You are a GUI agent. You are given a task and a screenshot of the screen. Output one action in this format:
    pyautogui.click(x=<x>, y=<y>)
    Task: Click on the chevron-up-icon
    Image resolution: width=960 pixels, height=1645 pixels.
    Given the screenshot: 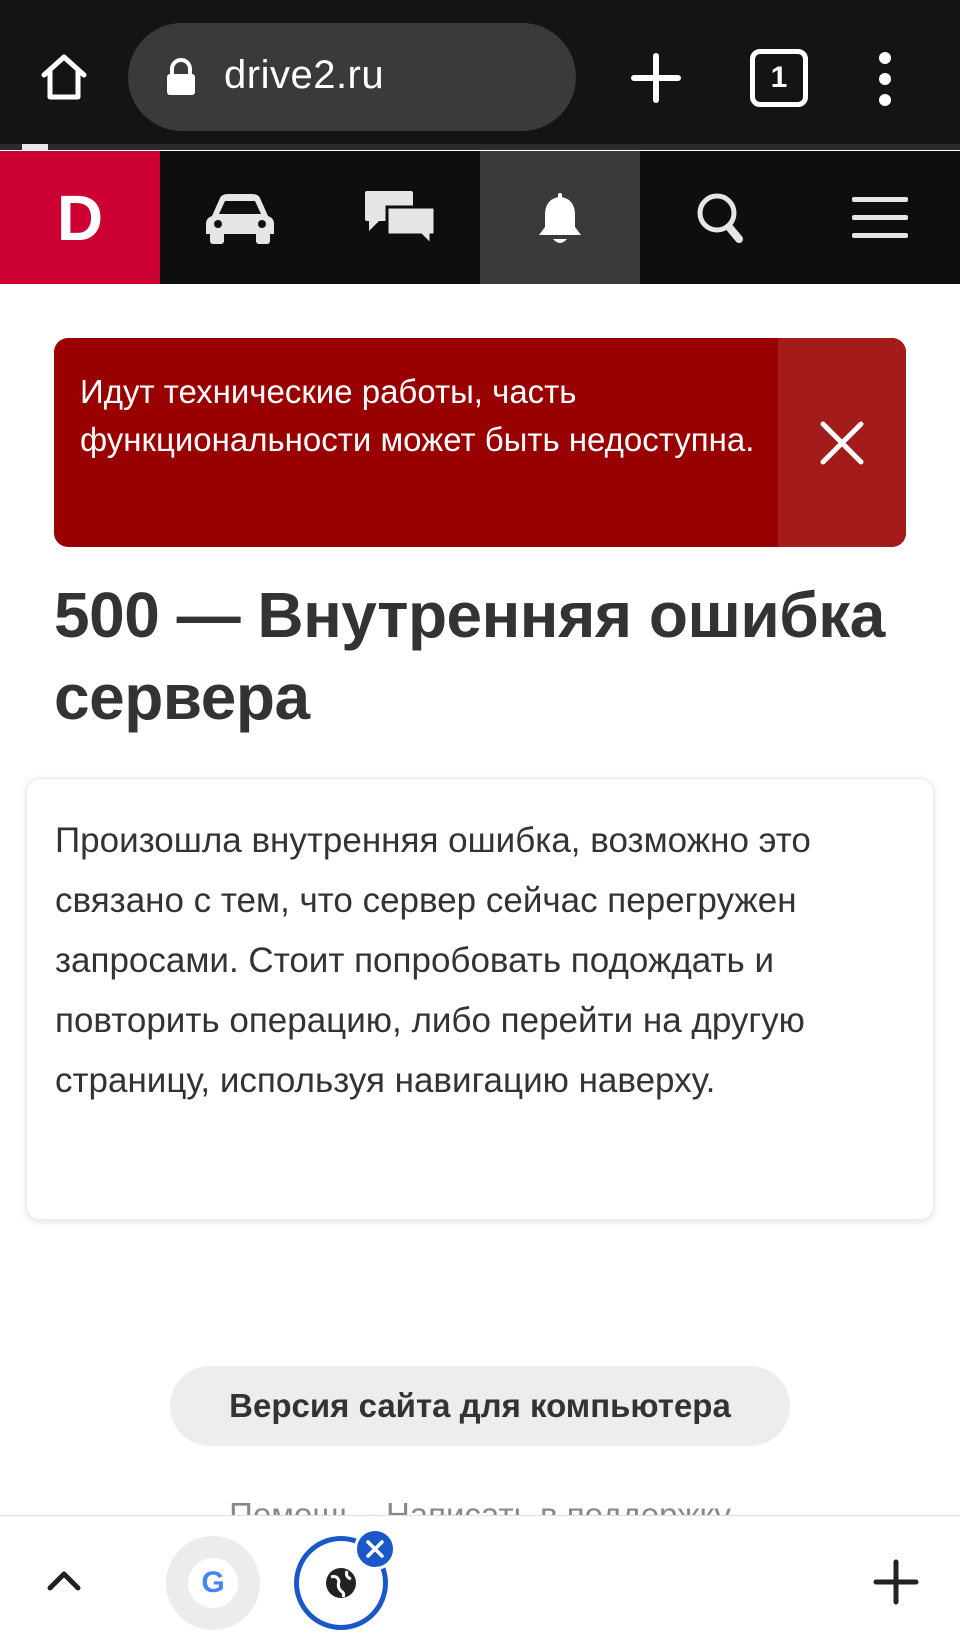 What is the action you would take?
    pyautogui.click(x=64, y=1580)
    